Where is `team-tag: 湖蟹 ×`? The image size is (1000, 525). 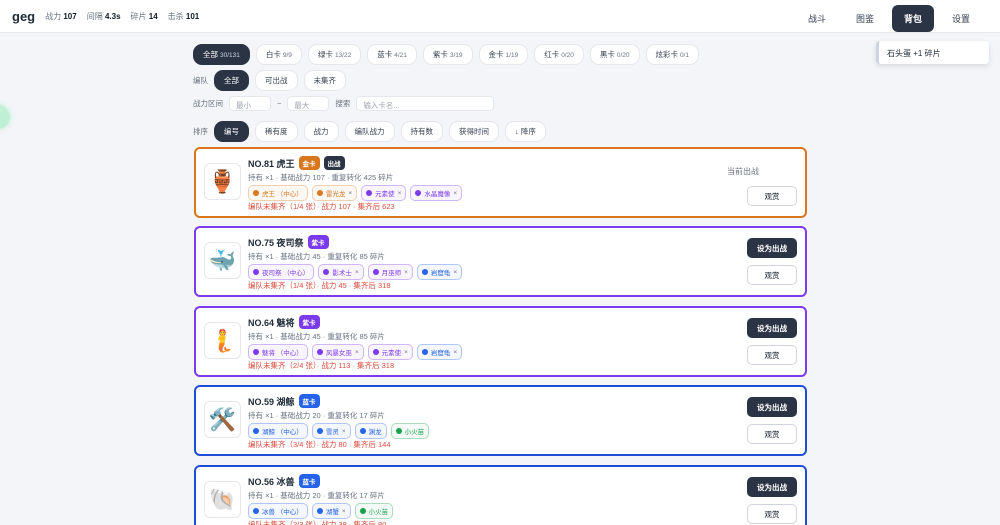 team-tag: 湖蟹 × is located at coordinates (331, 511).